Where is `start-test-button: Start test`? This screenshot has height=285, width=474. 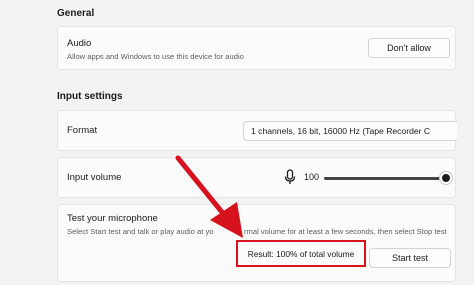
start-test-button: Start test is located at coordinates (410, 258).